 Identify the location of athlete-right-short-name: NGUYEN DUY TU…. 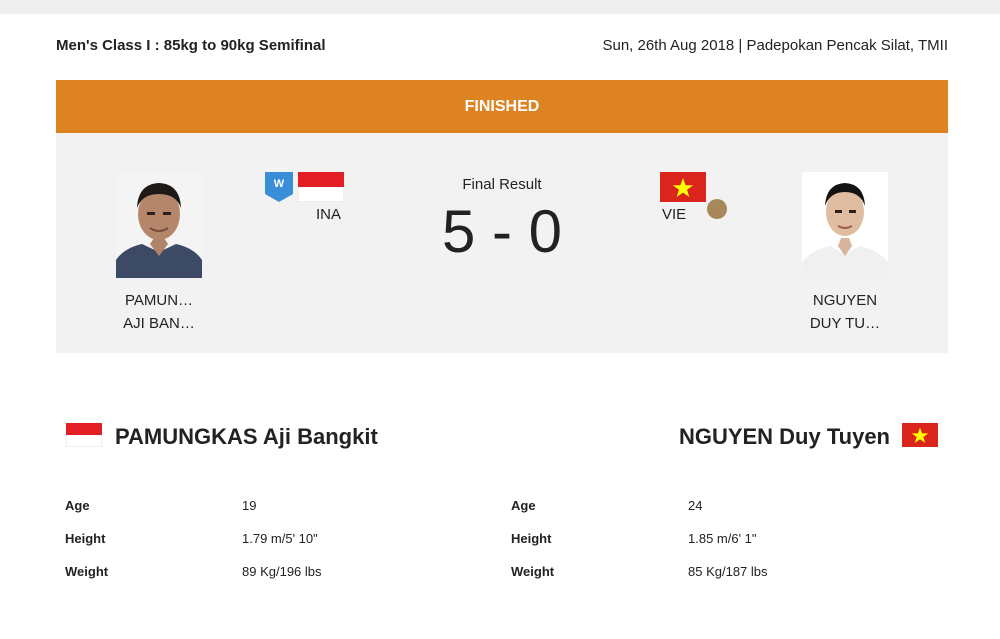
(845, 312).